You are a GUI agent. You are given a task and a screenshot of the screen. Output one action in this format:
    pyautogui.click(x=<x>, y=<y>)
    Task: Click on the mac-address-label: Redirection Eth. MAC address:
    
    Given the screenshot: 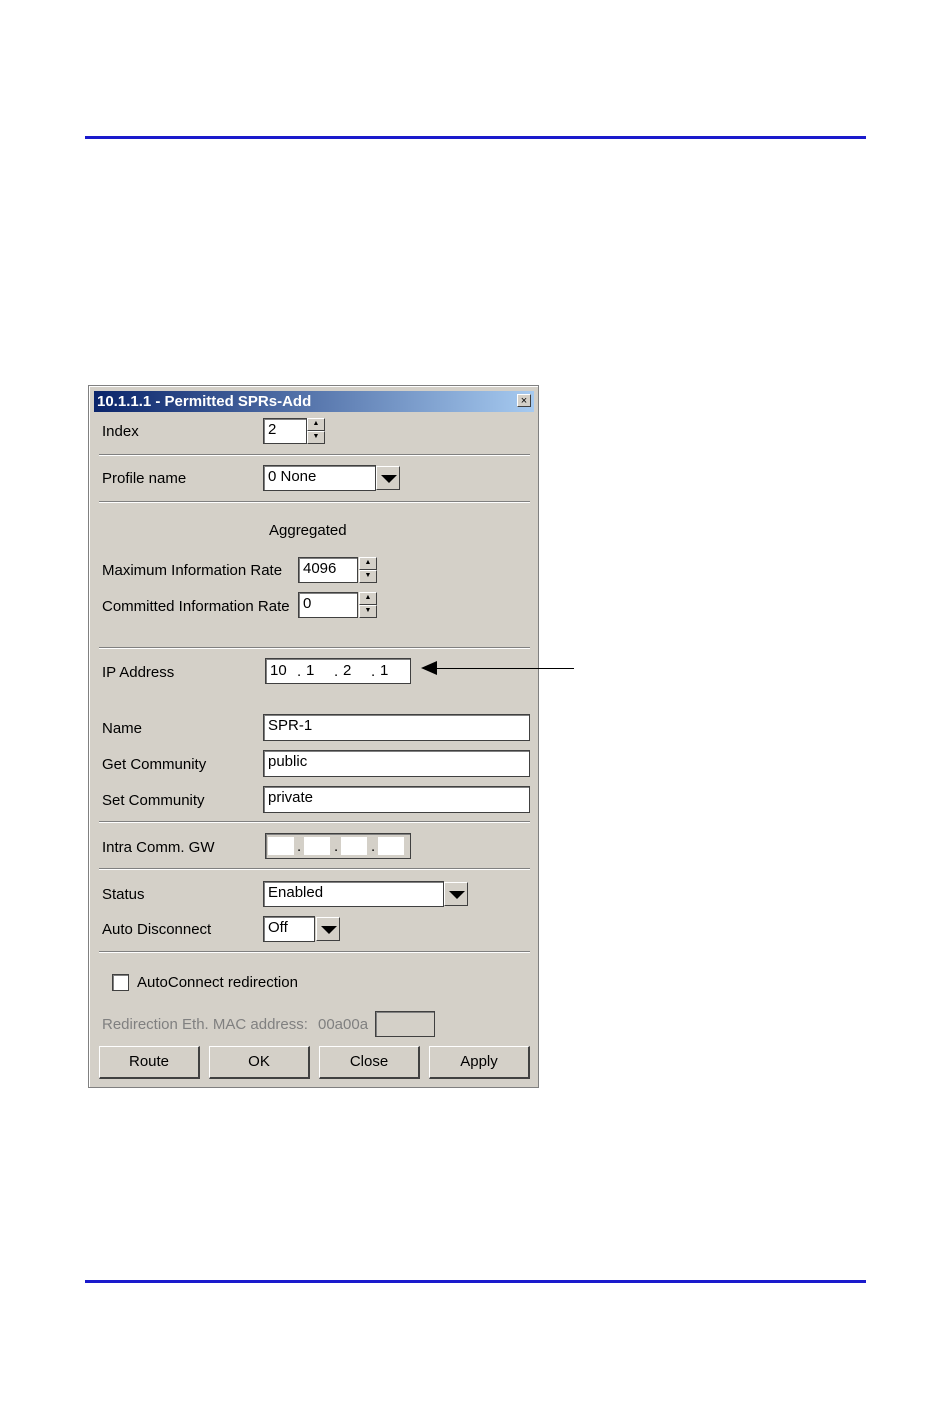 What is the action you would take?
    pyautogui.click(x=205, y=1024)
    